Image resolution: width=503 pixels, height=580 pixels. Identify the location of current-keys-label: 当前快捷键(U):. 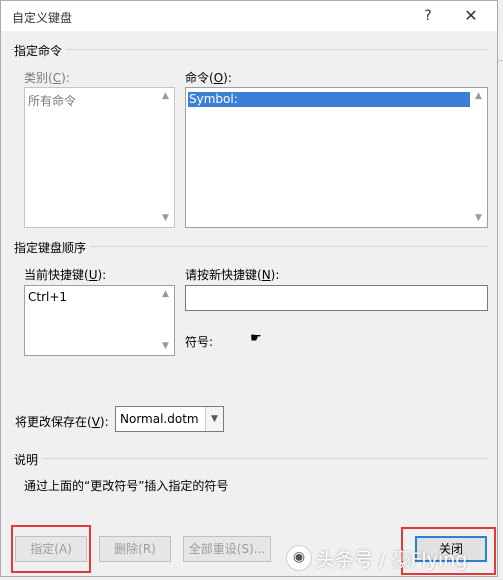
(65, 275).